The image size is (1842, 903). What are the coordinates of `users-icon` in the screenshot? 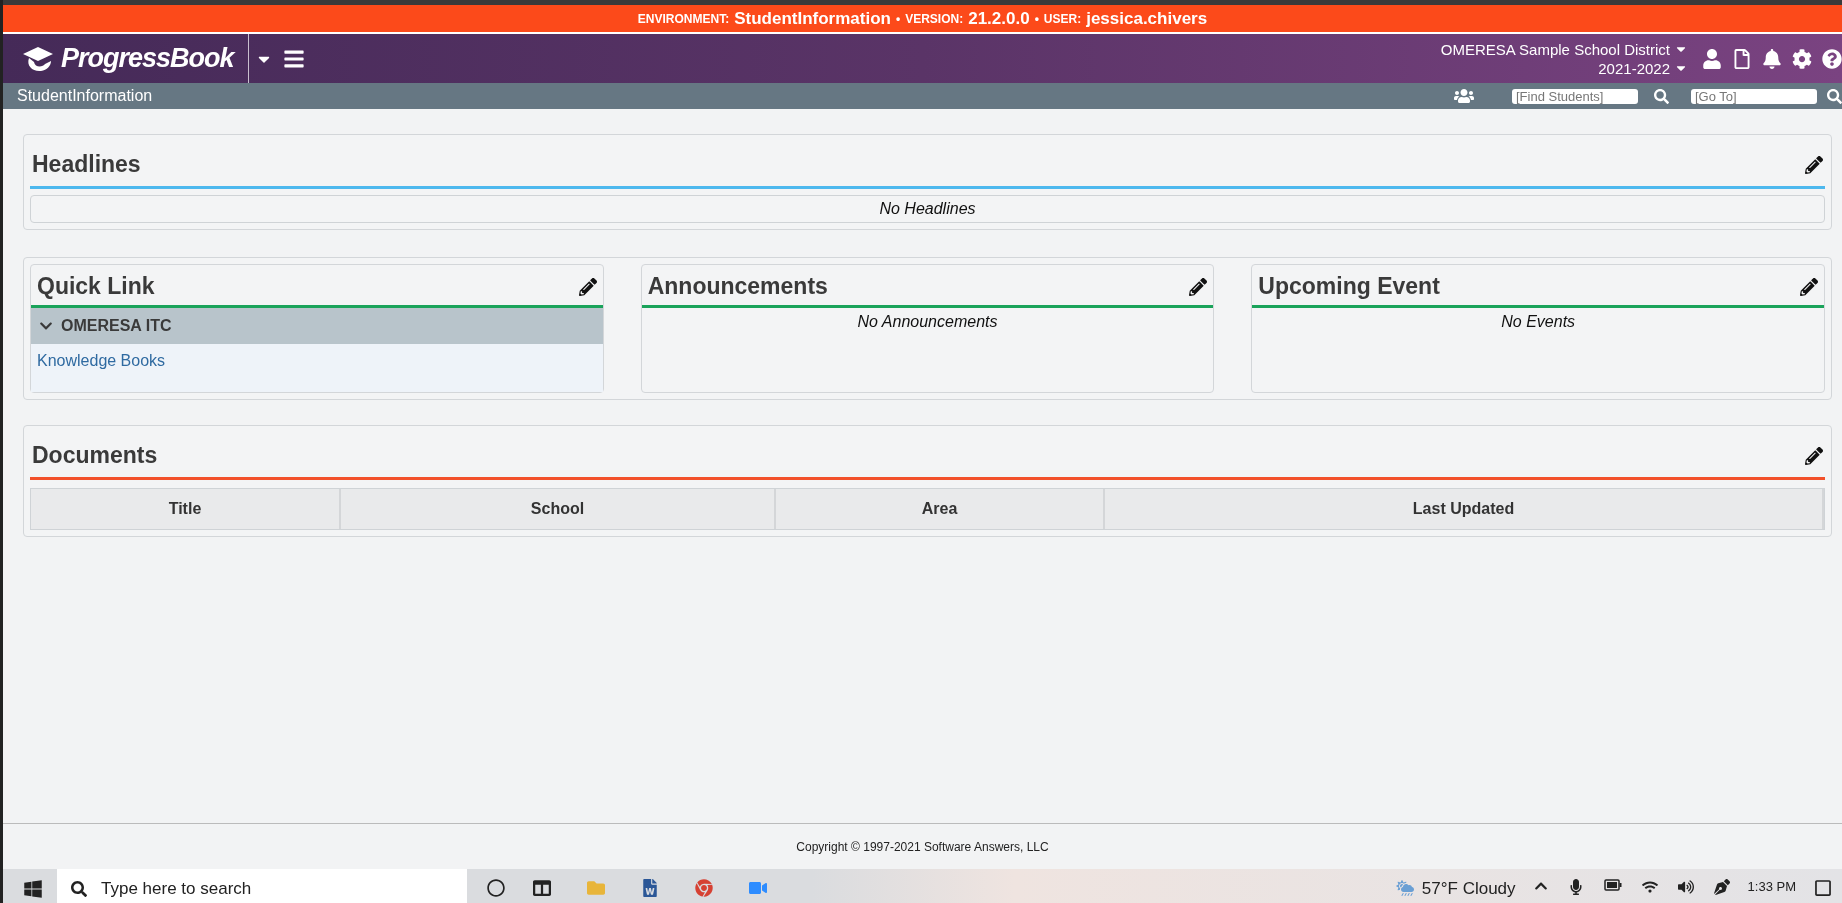 It's located at (1464, 96).